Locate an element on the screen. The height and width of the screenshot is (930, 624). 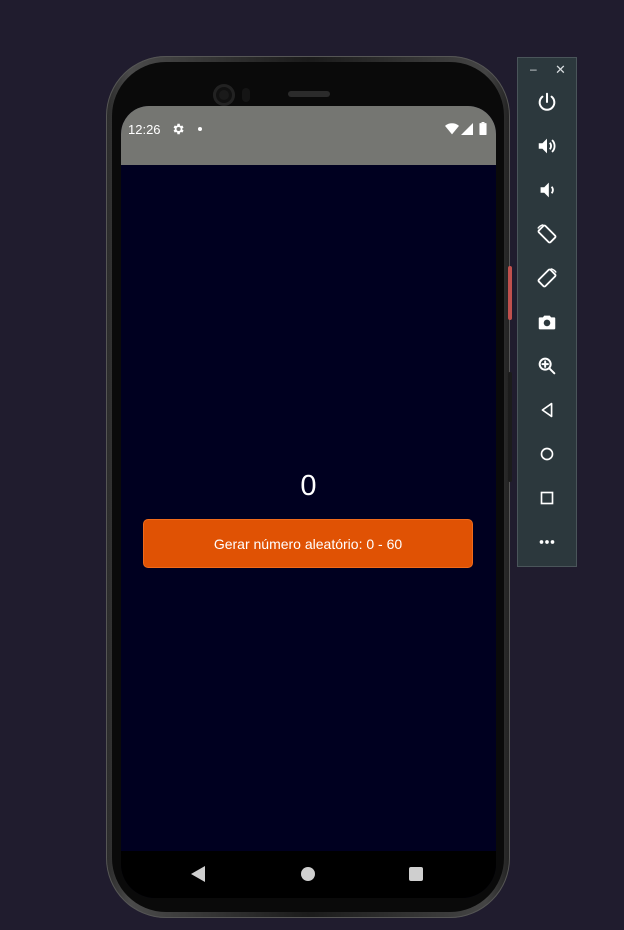
volume-up-icon is located at coordinates (547, 146).